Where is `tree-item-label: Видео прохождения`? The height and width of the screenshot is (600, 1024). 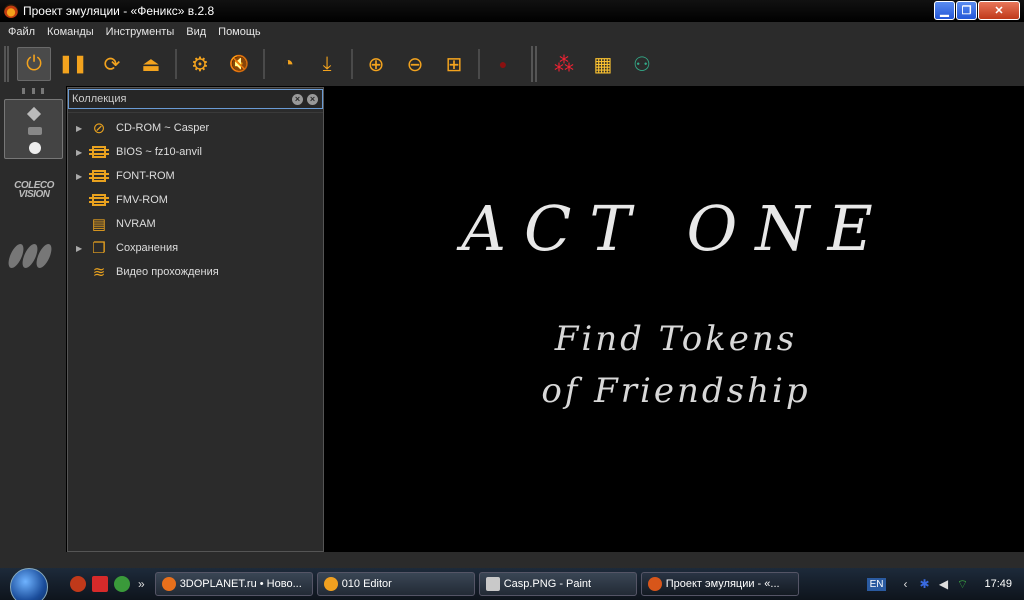 tree-item-label: Видео прохождения is located at coordinates (167, 272).